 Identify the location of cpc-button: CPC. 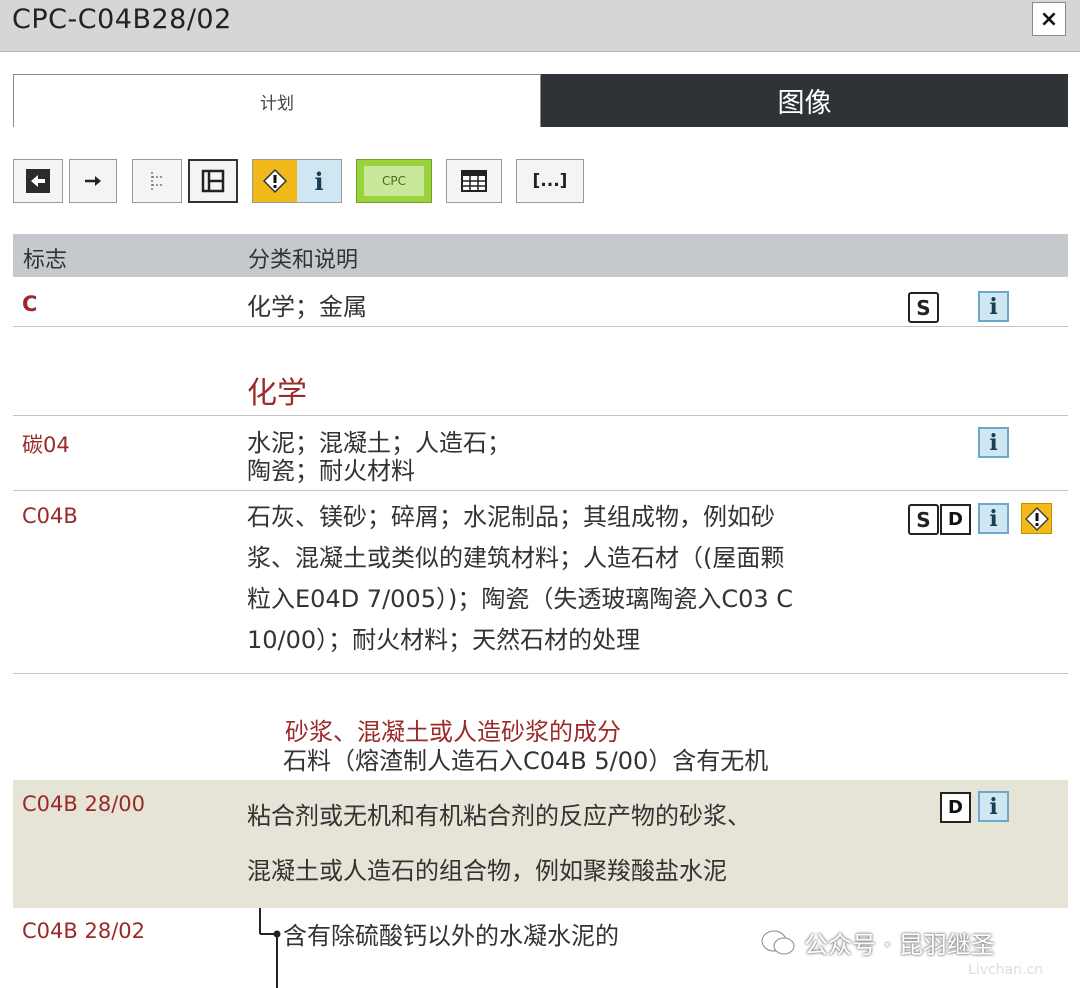
(394, 181).